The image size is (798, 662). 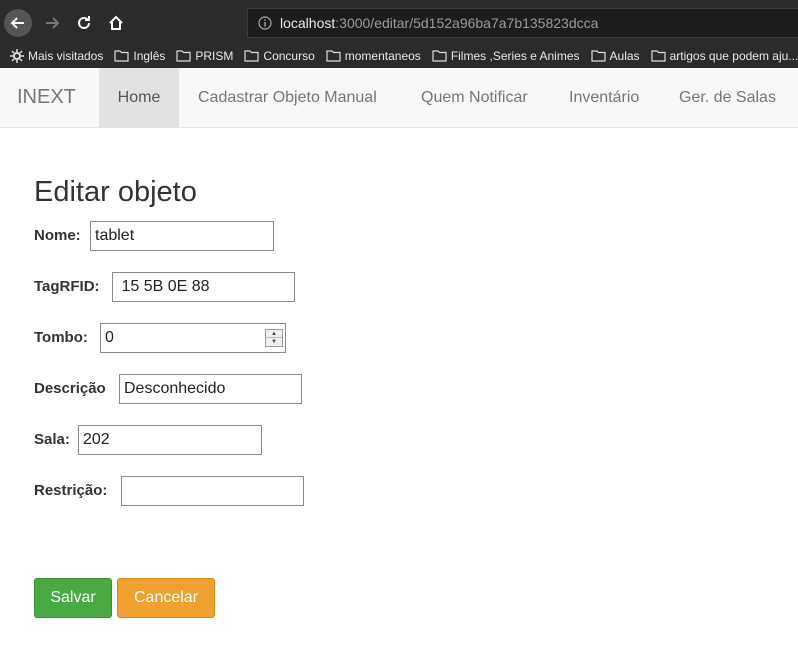 I want to click on reload-button, so click(x=84, y=23).